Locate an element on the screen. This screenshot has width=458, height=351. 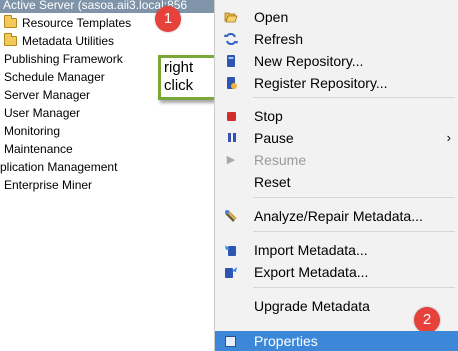
tree-item-schedule-manager: Schedule Manager is located at coordinates (54, 77).